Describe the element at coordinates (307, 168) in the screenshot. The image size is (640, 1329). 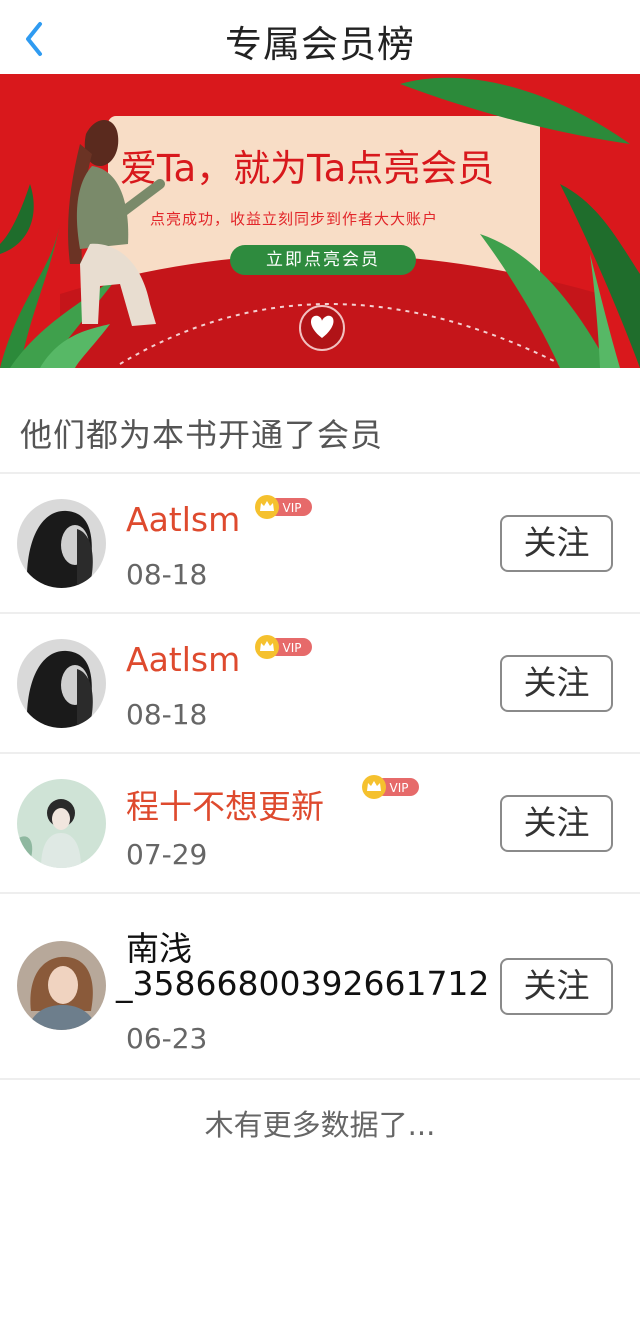
I see `banner-headline: 爱Ta，就为Ta点亮会员` at that location.